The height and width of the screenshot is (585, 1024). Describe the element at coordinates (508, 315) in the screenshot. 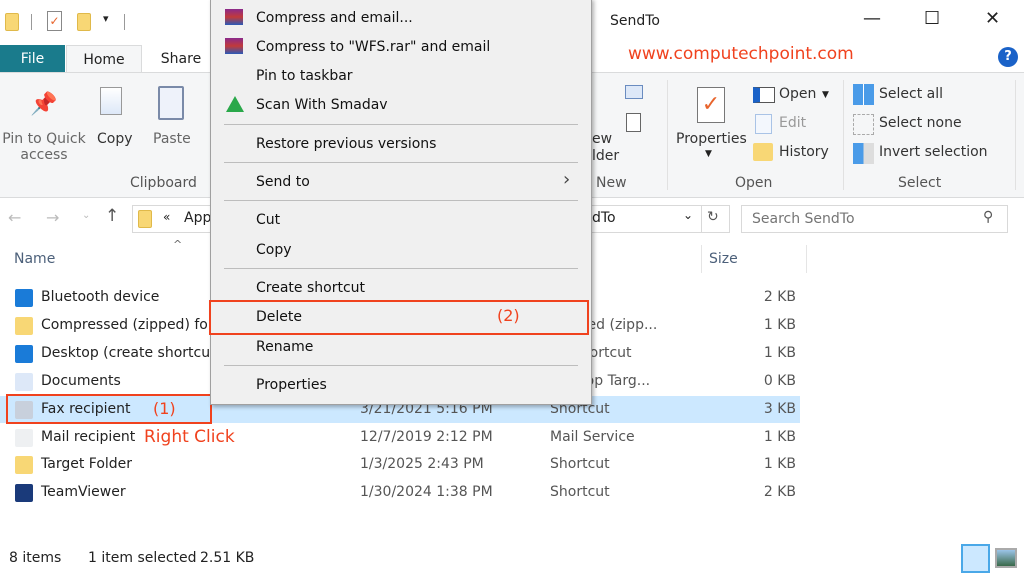

I see `annotation-step-2: (2)` at that location.